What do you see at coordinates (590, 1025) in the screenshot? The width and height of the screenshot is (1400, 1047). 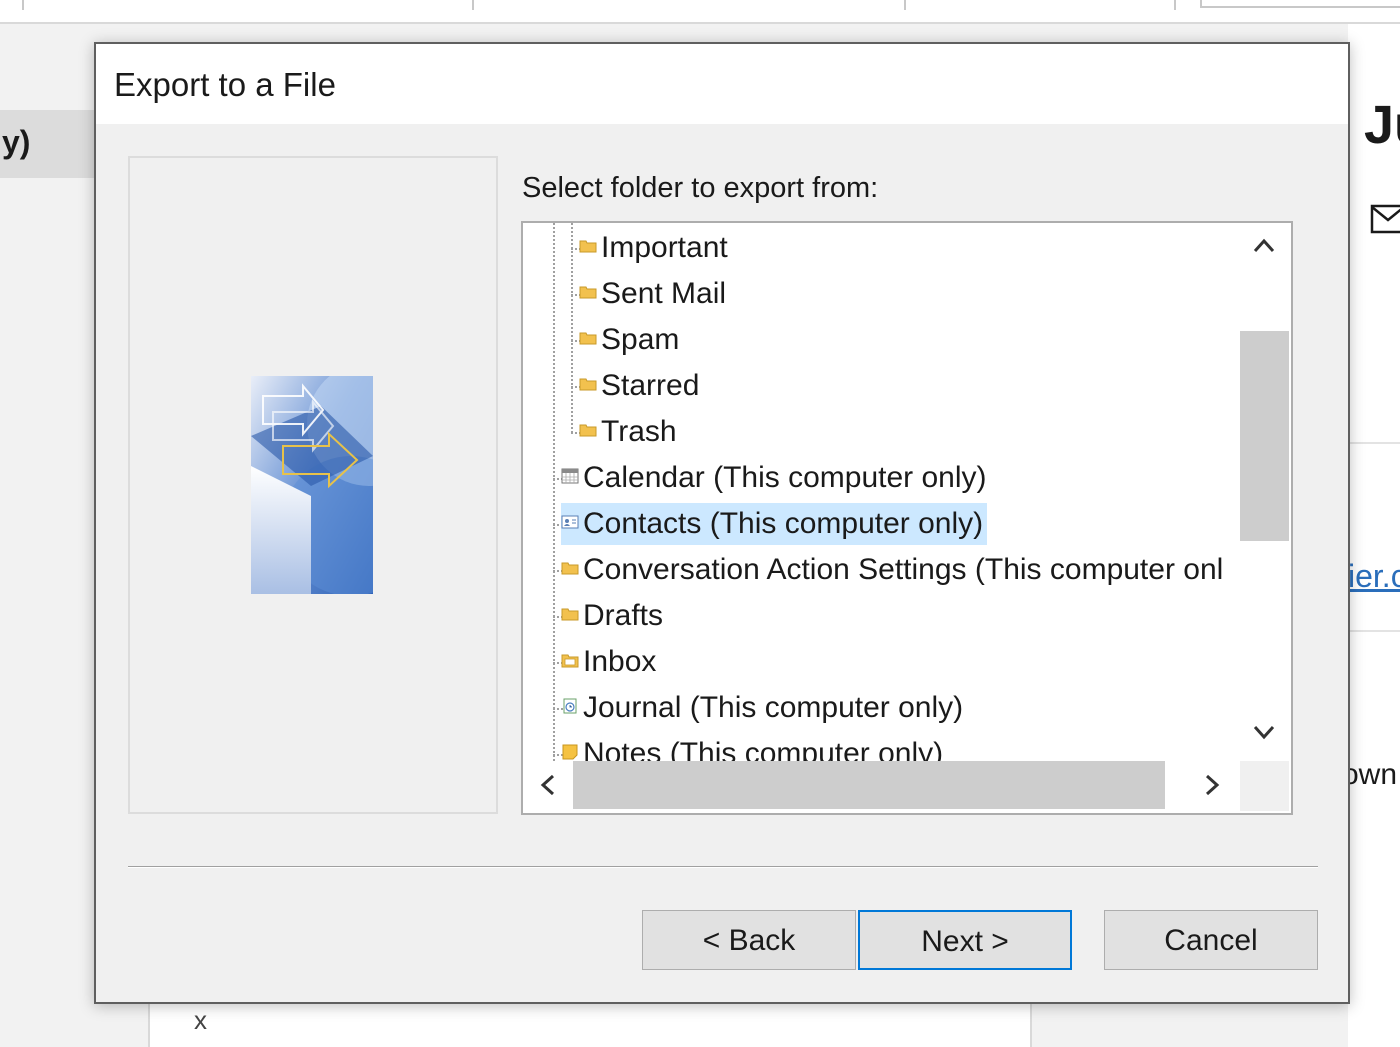 I see `background-bottom-pane: x` at bounding box center [590, 1025].